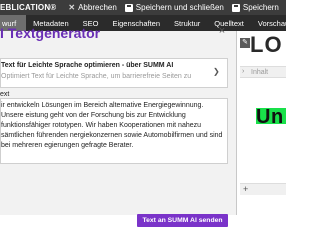 Image resolution: width=320 pixels, height=240 pixels. I want to click on chevron-down-icon: ❯, so click(216, 71).